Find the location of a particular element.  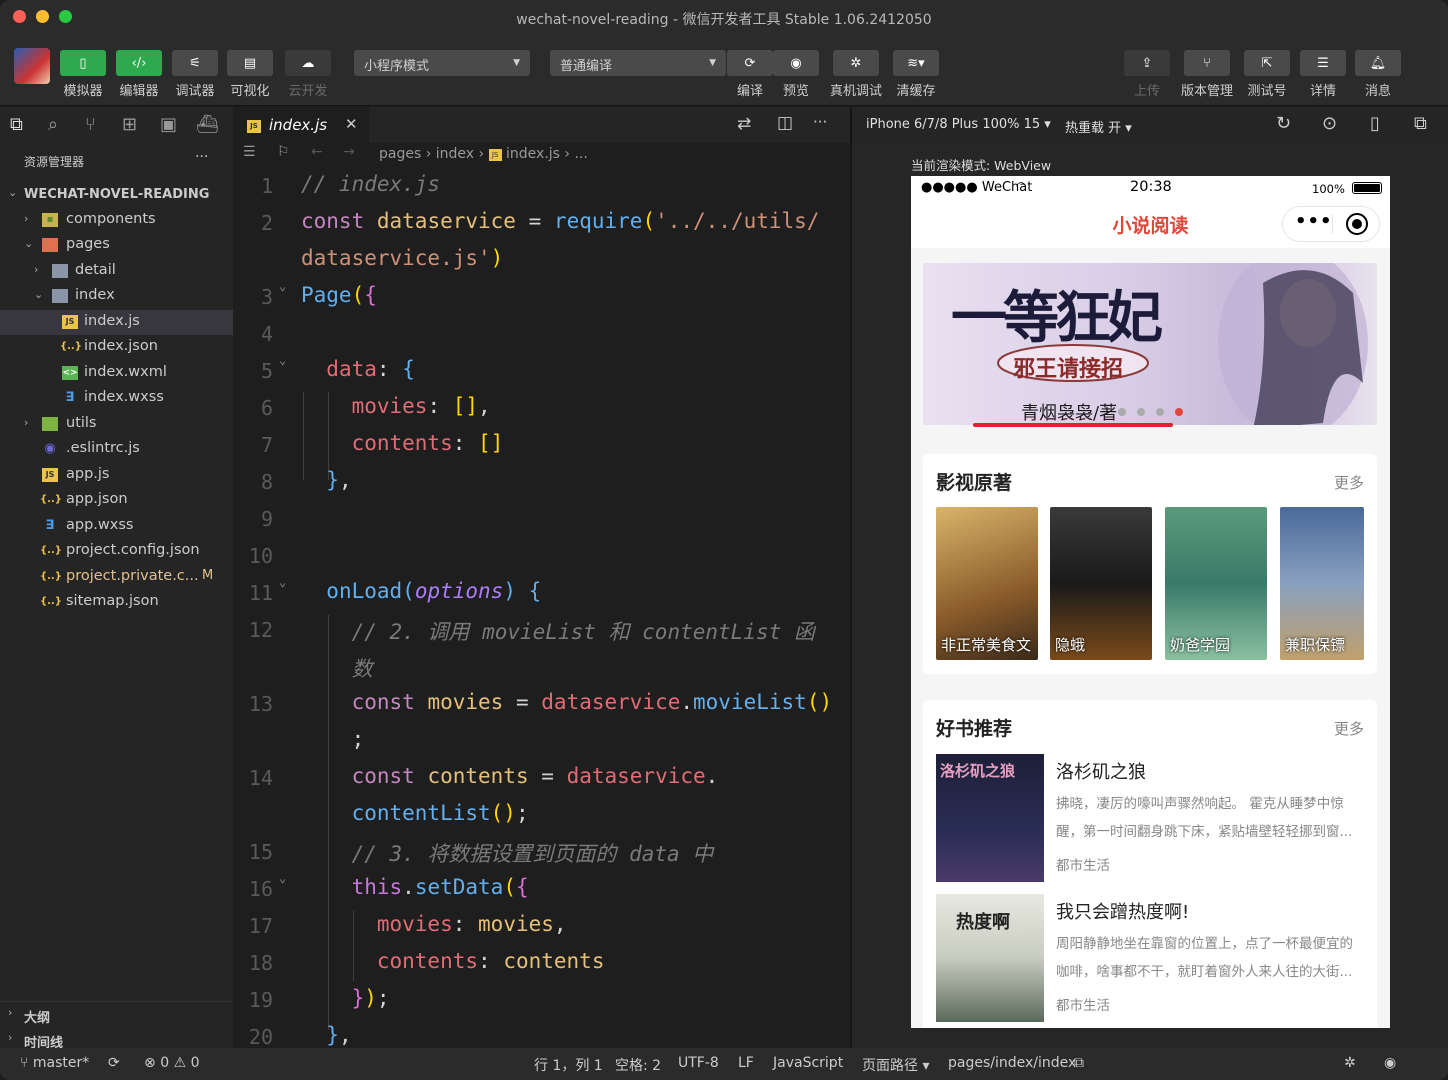

tab-index-js: JS index.js ✕ is located at coordinates (301, 125).